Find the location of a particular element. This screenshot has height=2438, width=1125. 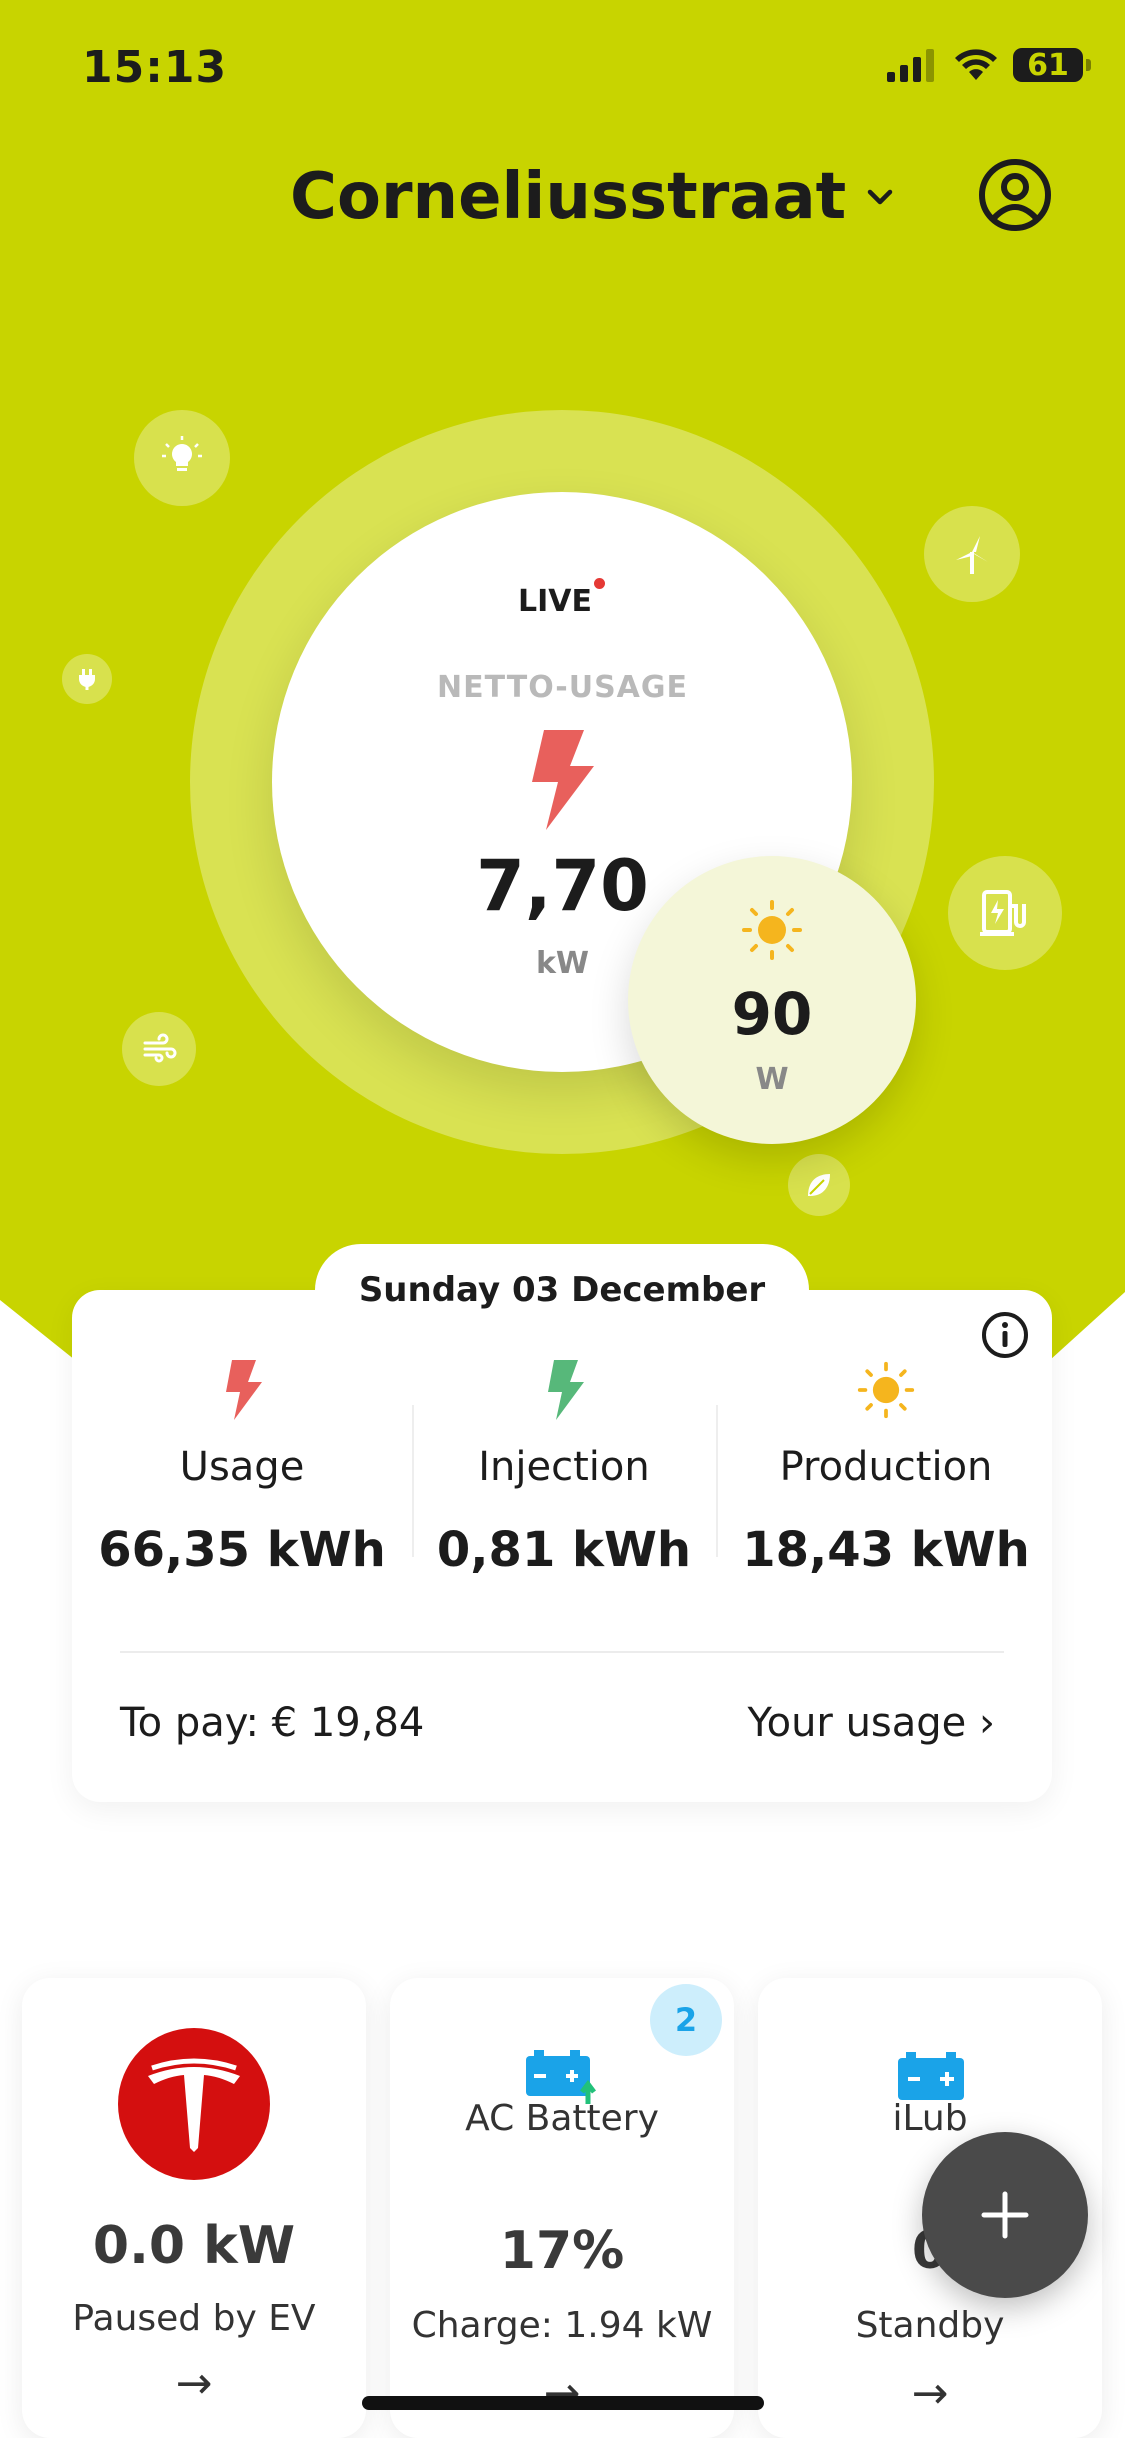

stat-label: Usage is located at coordinates (242, 1467).